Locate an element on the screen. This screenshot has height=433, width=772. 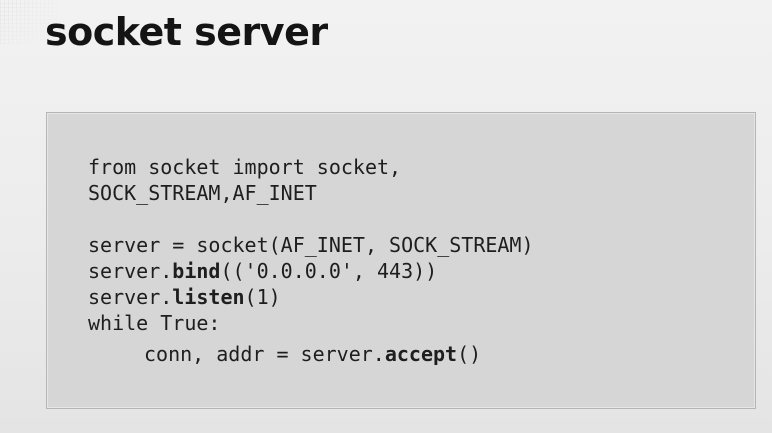
code-line-server-create: server = socket(AF_INET, SOCK_STREAM) is located at coordinates (311, 245).